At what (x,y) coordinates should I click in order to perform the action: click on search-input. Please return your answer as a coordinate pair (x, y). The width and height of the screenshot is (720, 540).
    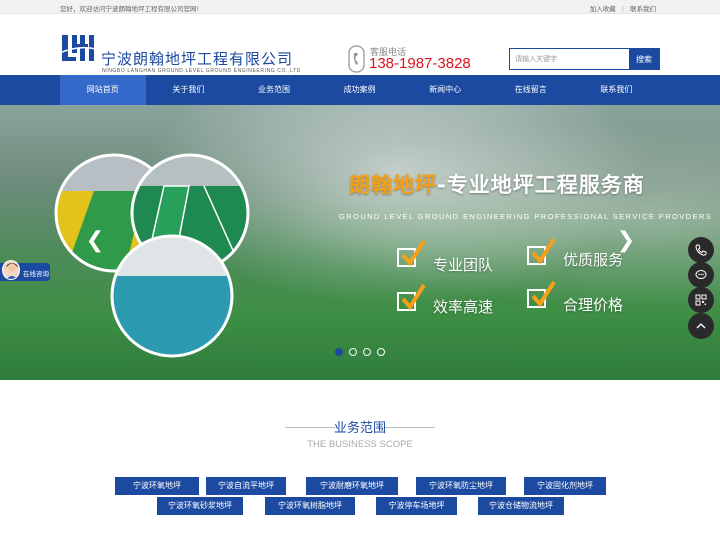
    Looking at the image, I should click on (569, 59).